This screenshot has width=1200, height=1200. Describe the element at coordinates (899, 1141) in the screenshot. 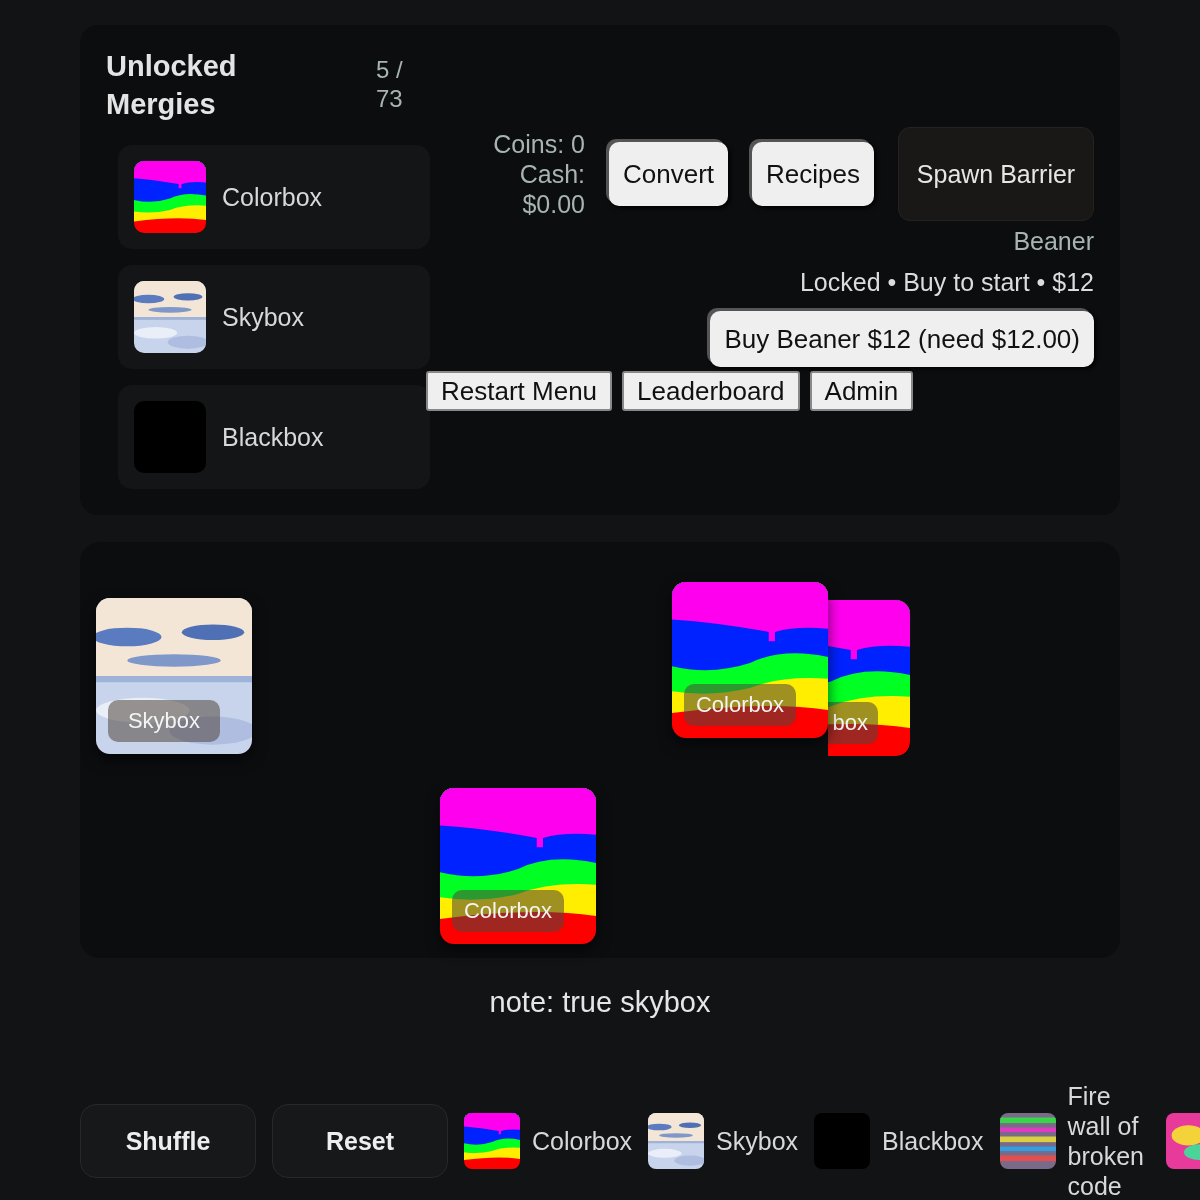

I see `palette-item: Blackbox` at that location.